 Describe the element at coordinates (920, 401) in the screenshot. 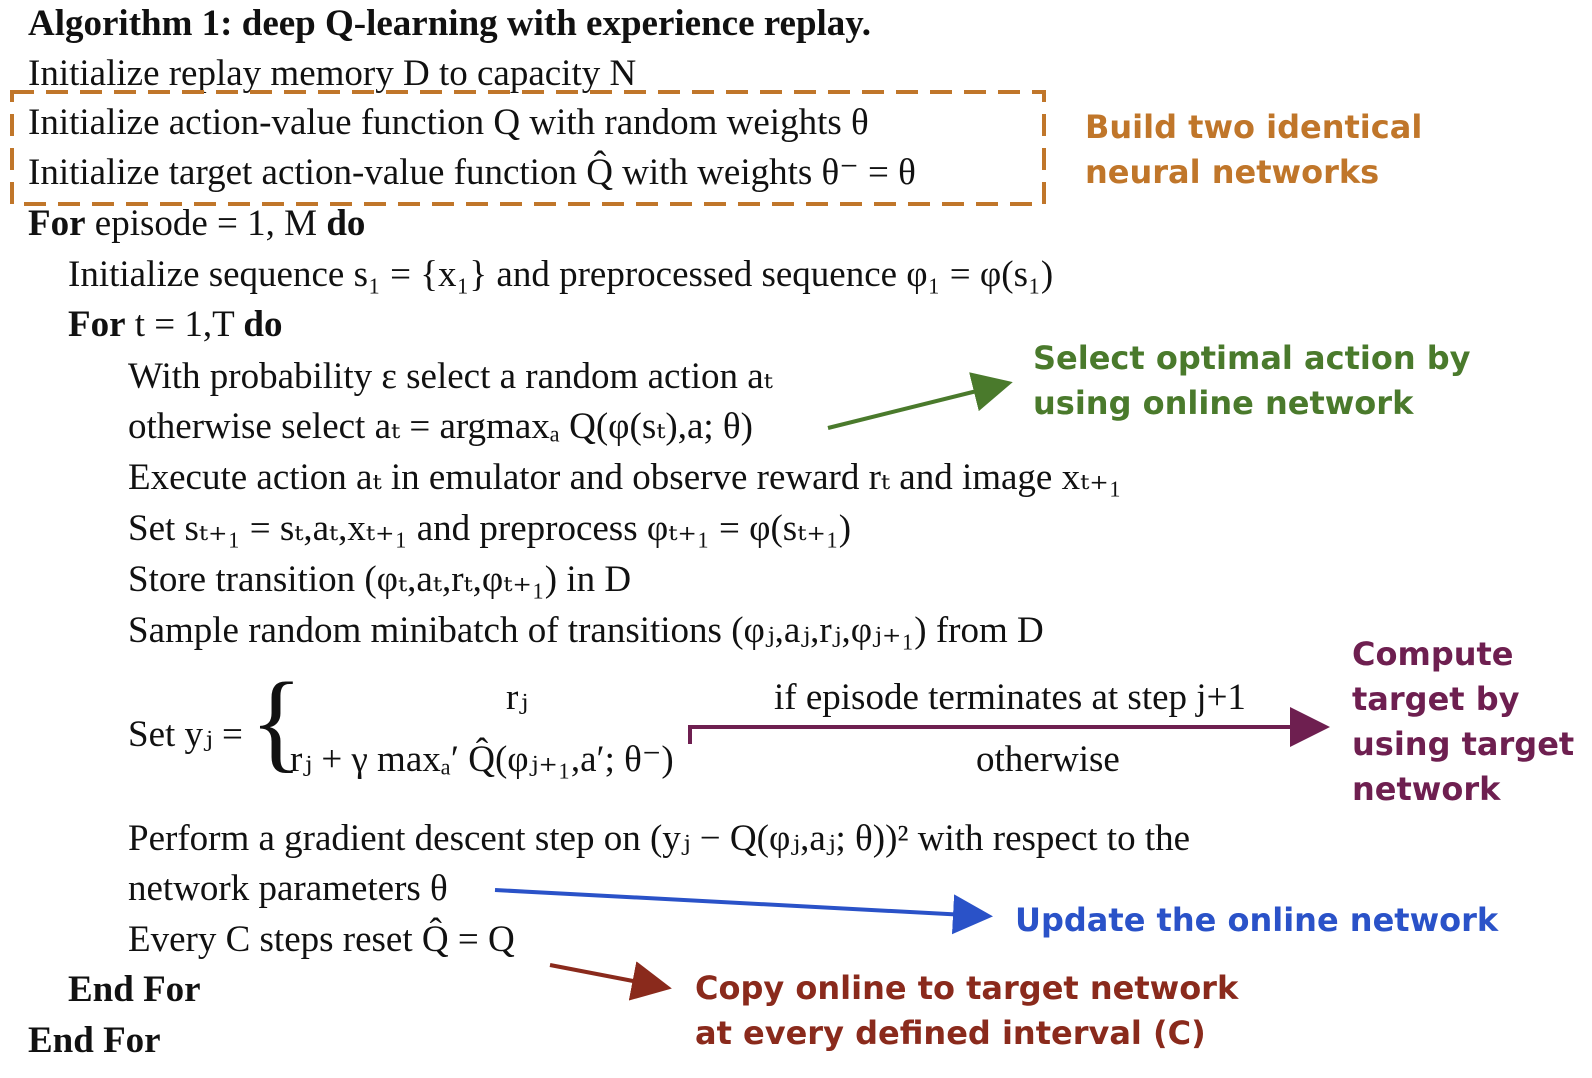

I see `select-action-arrow` at that location.